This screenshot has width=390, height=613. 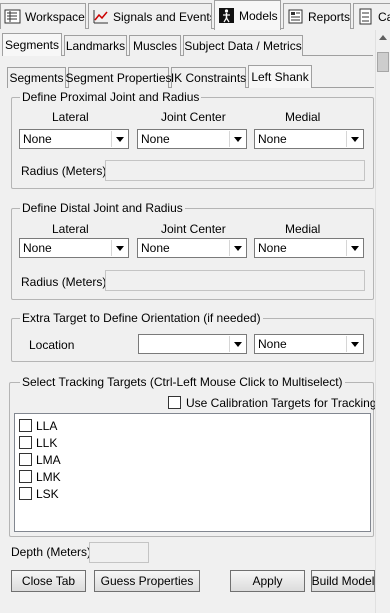 I want to click on proximal-center-value: None, so click(x=155, y=139).